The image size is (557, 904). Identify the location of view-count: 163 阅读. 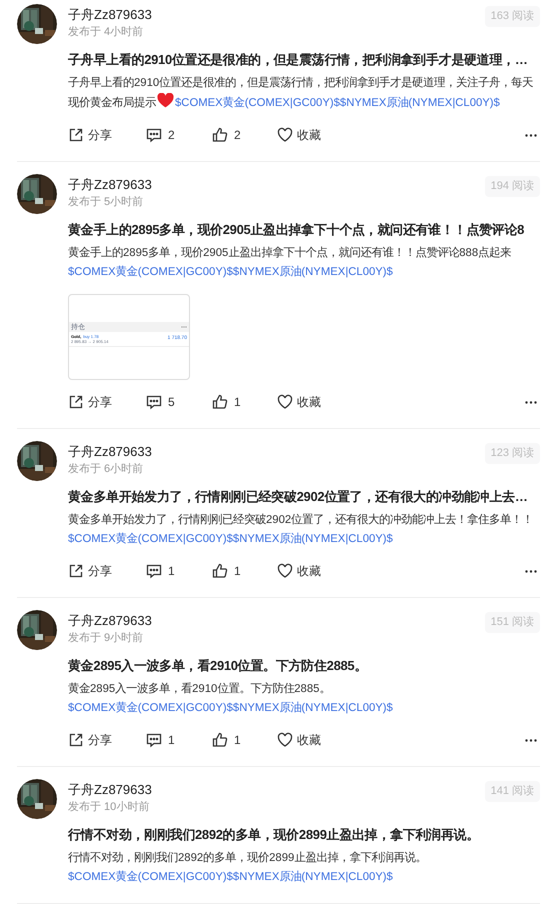
(512, 16).